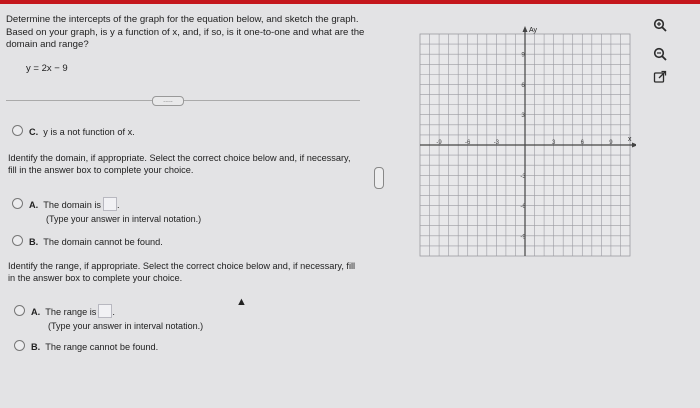 The height and width of the screenshot is (408, 700). I want to click on x-tick-label: -6, so click(468, 143).